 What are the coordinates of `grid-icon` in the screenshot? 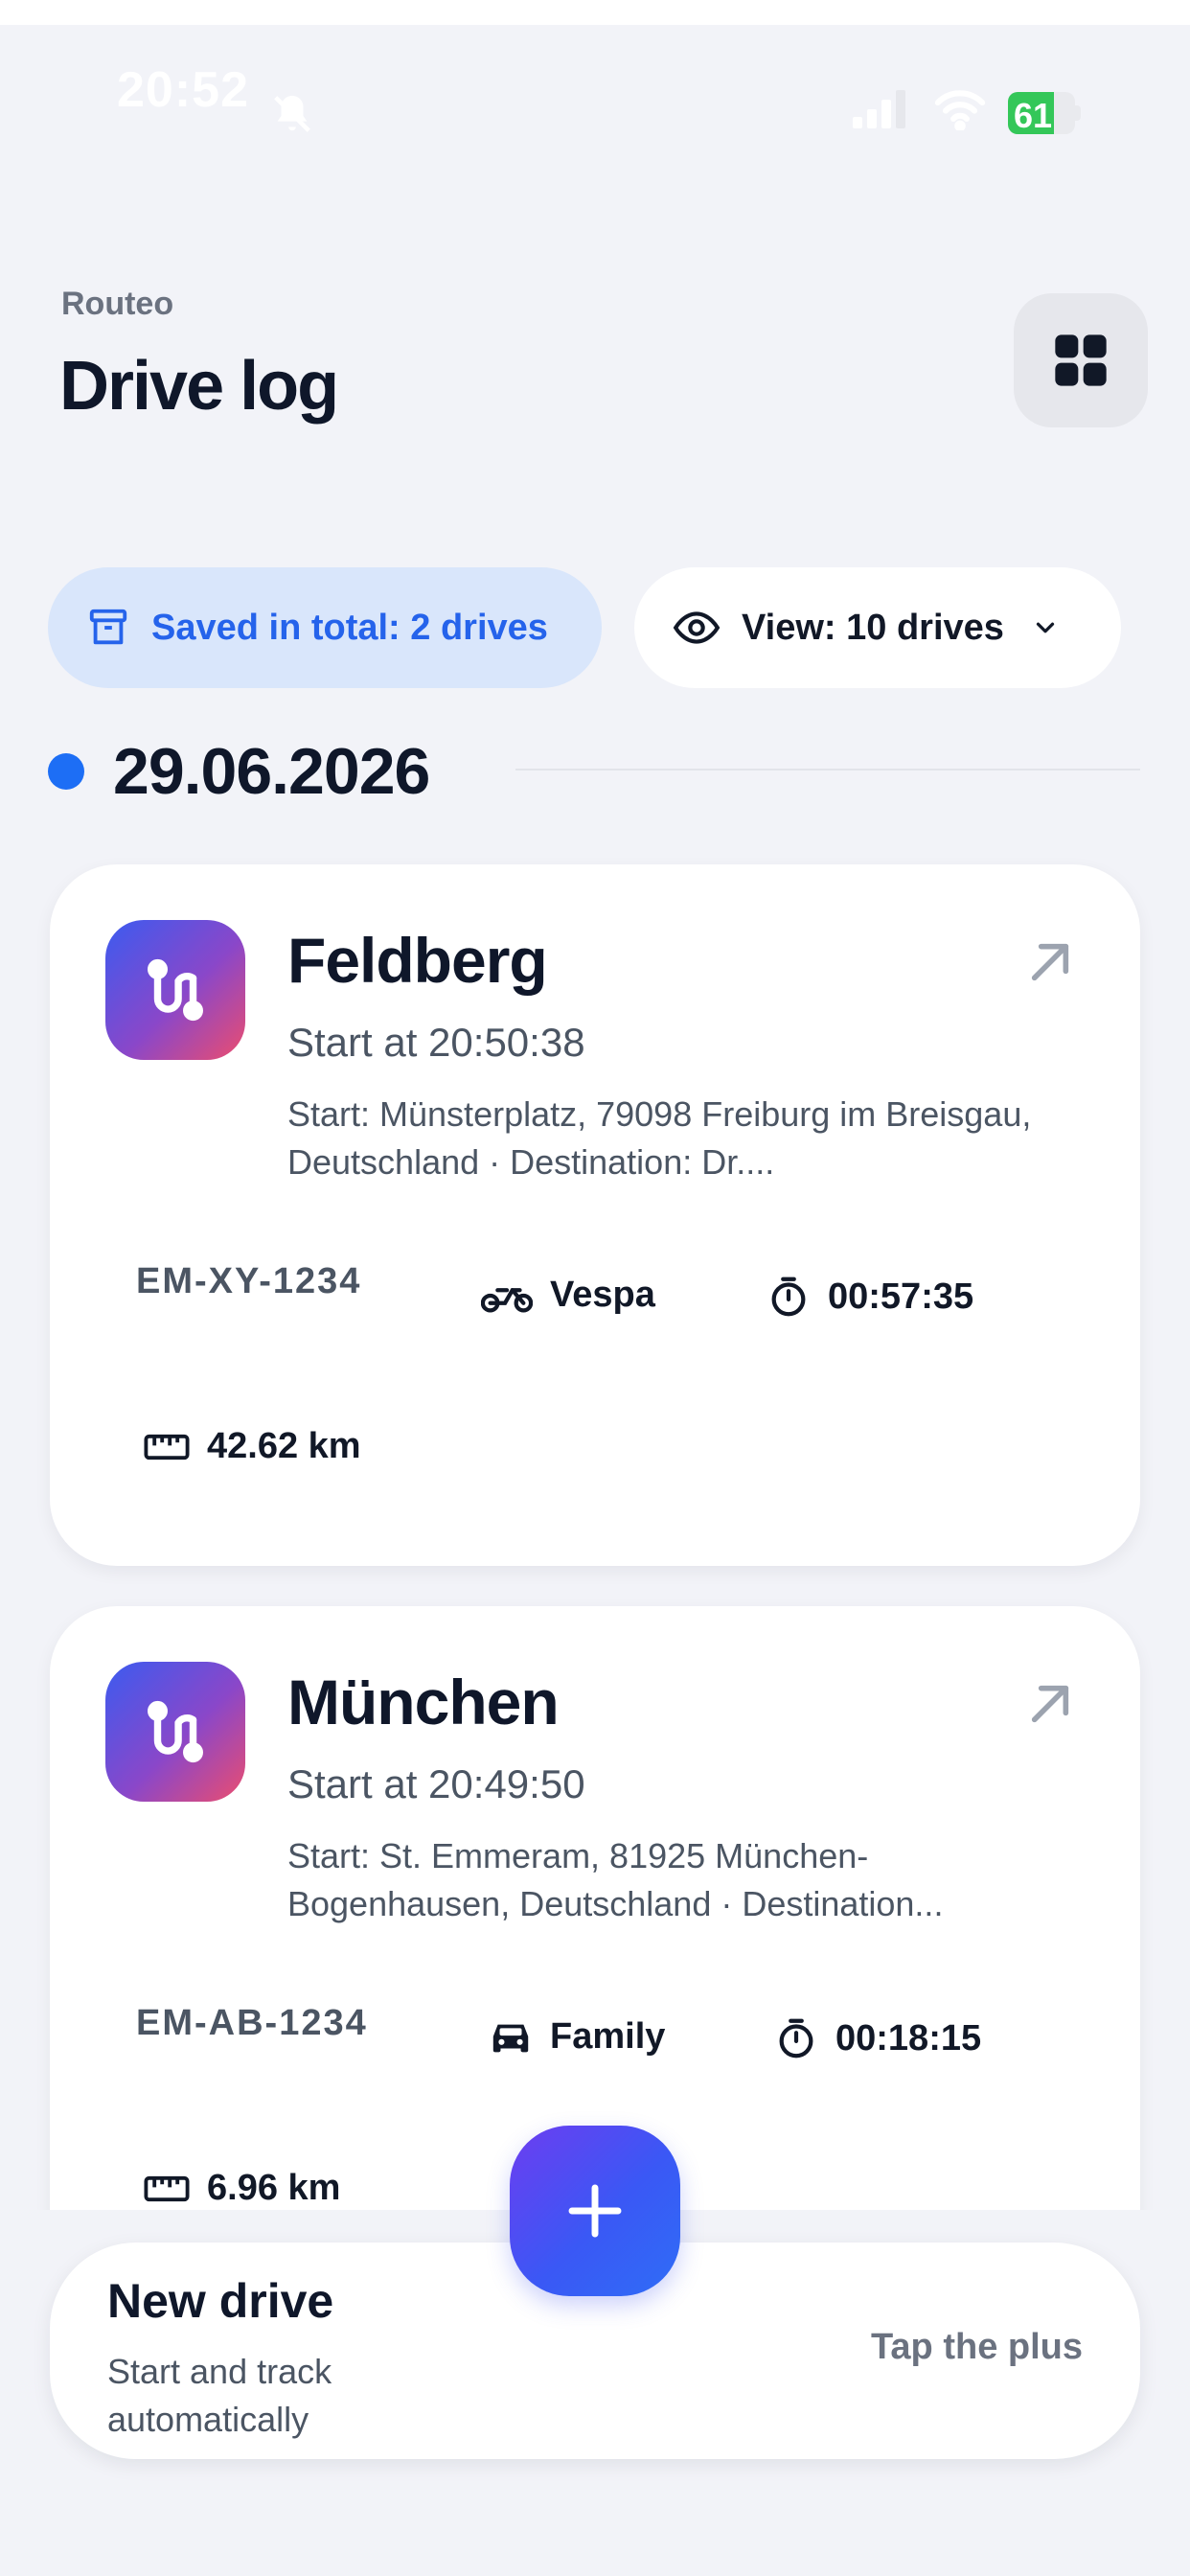 It's located at (1080, 360).